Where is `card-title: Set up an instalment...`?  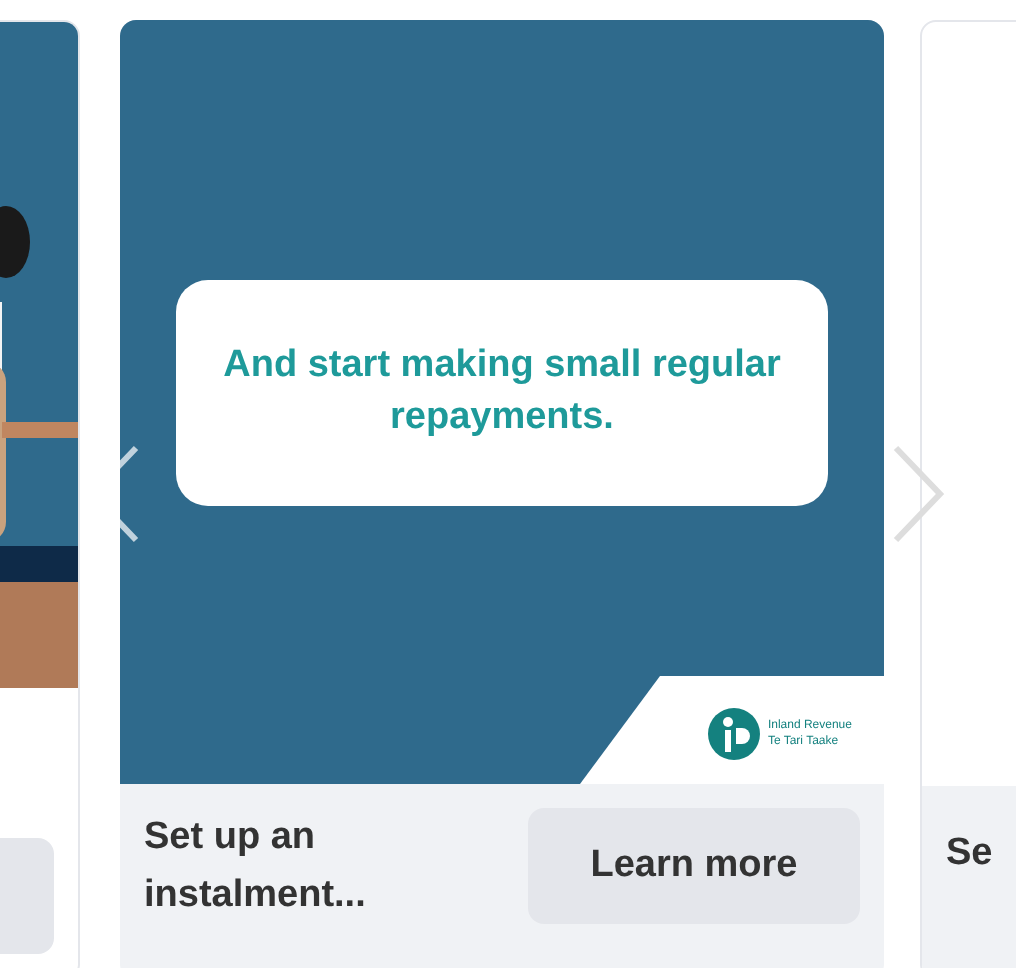 card-title: Set up an instalment... is located at coordinates (256, 867).